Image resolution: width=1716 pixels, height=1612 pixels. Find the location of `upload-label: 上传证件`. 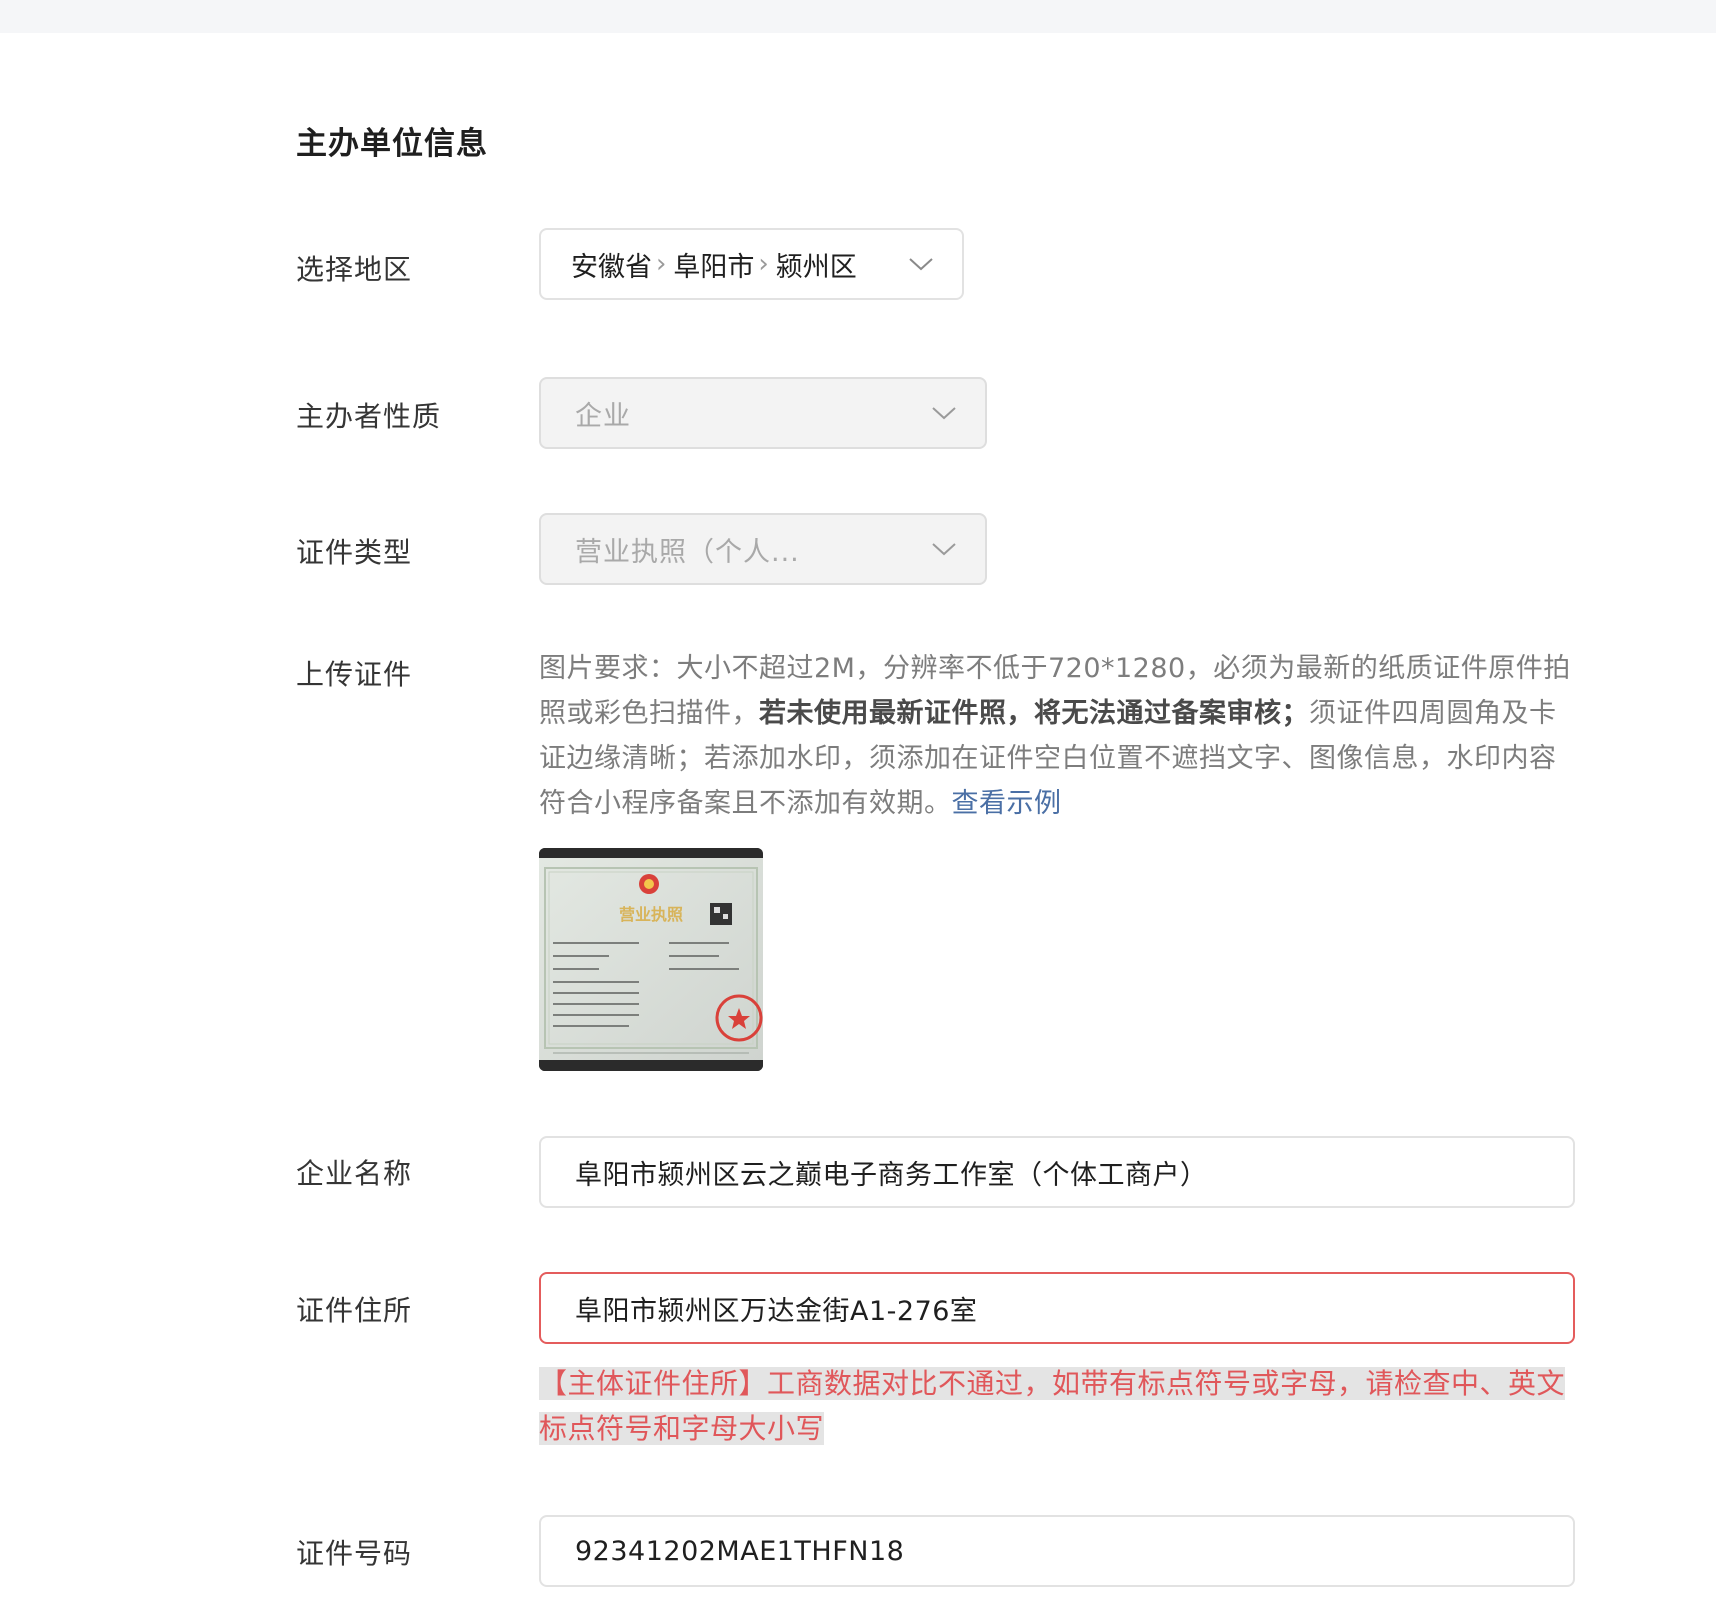

upload-label: 上传证件 is located at coordinates (354, 674).